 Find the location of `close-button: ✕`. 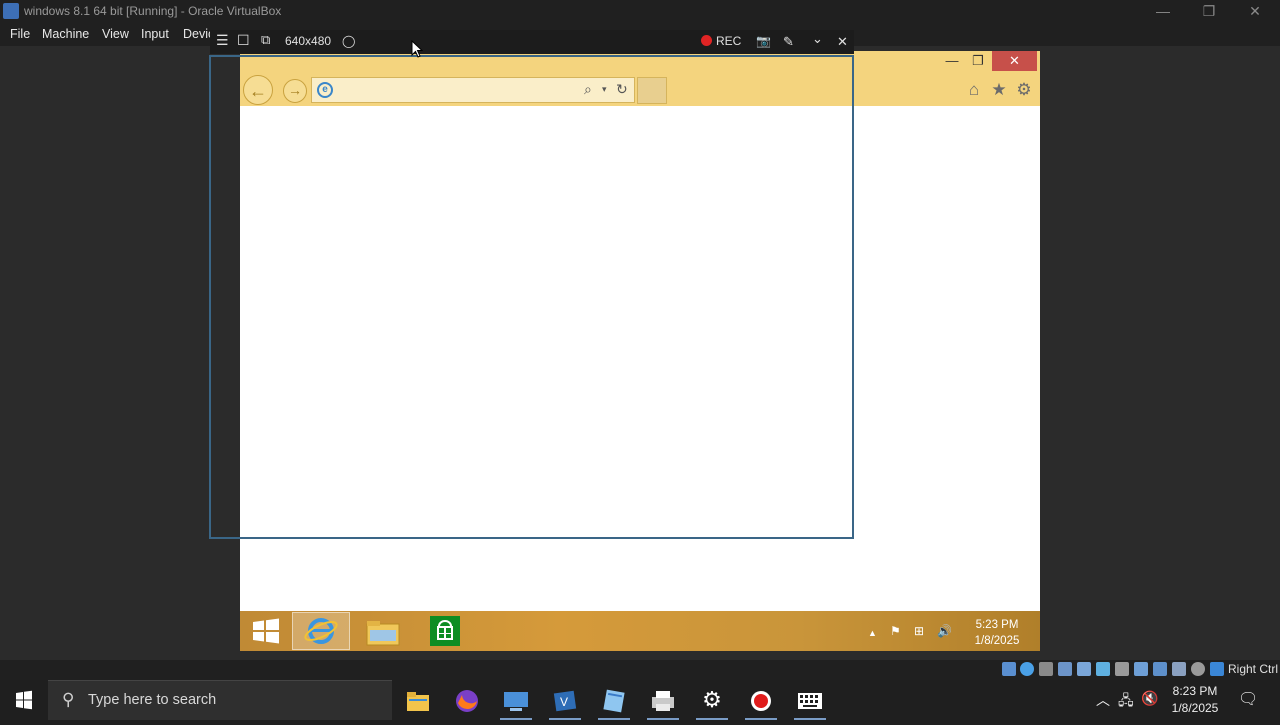

close-button: ✕ is located at coordinates (1255, 11).